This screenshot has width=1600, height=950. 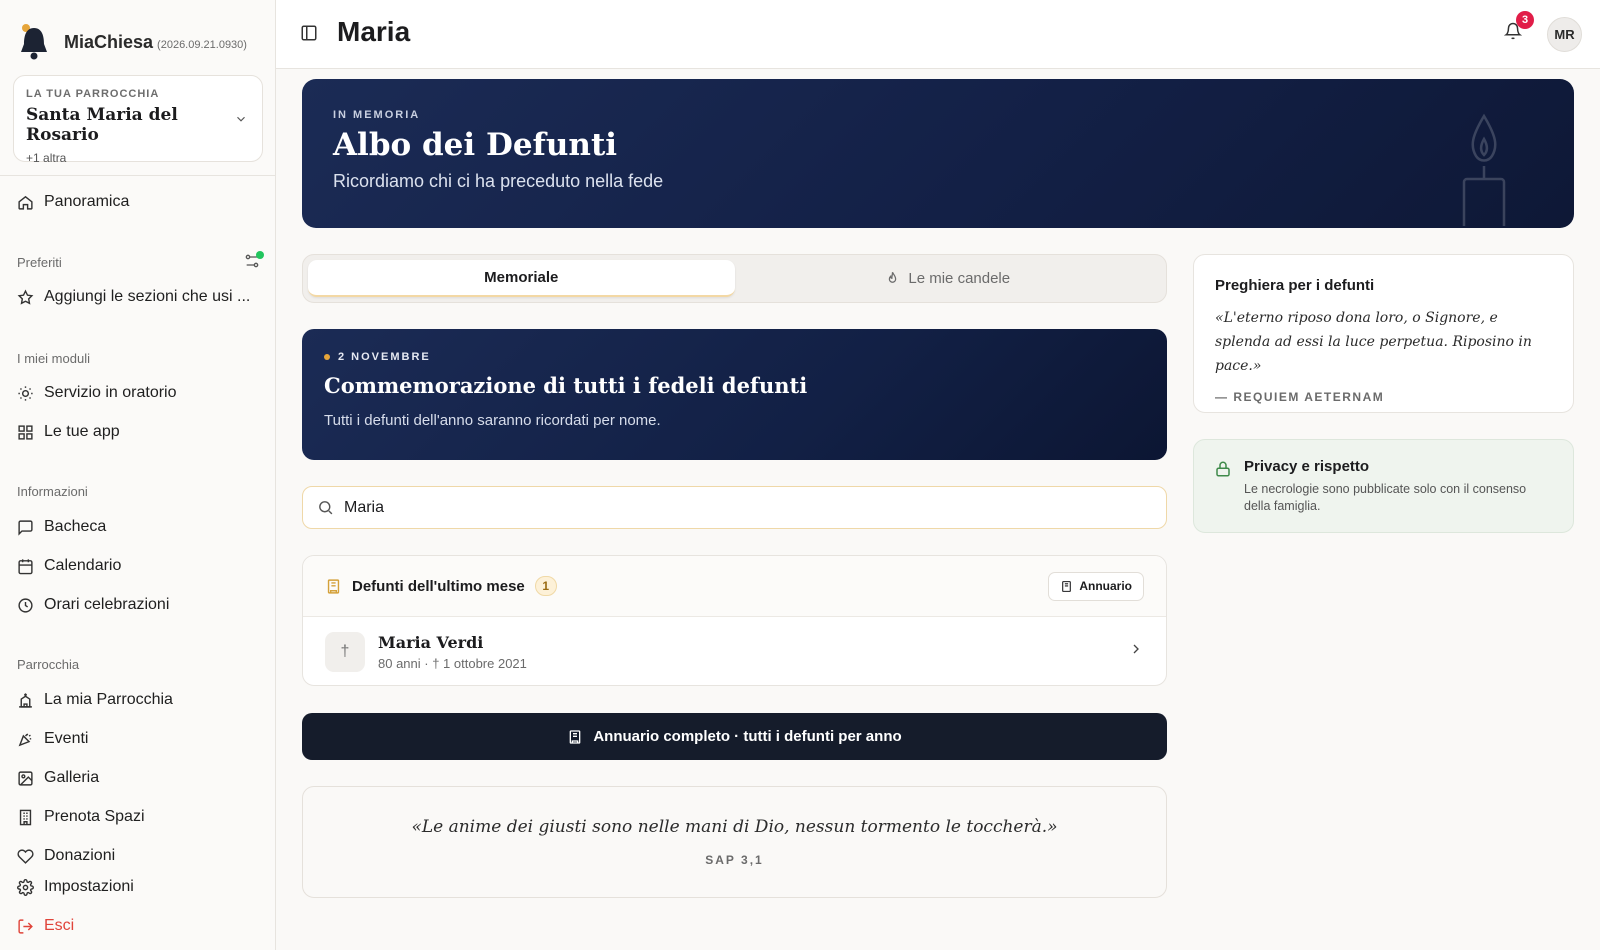 I want to click on sidebar-item-board: Bacheca, so click(x=61, y=527).